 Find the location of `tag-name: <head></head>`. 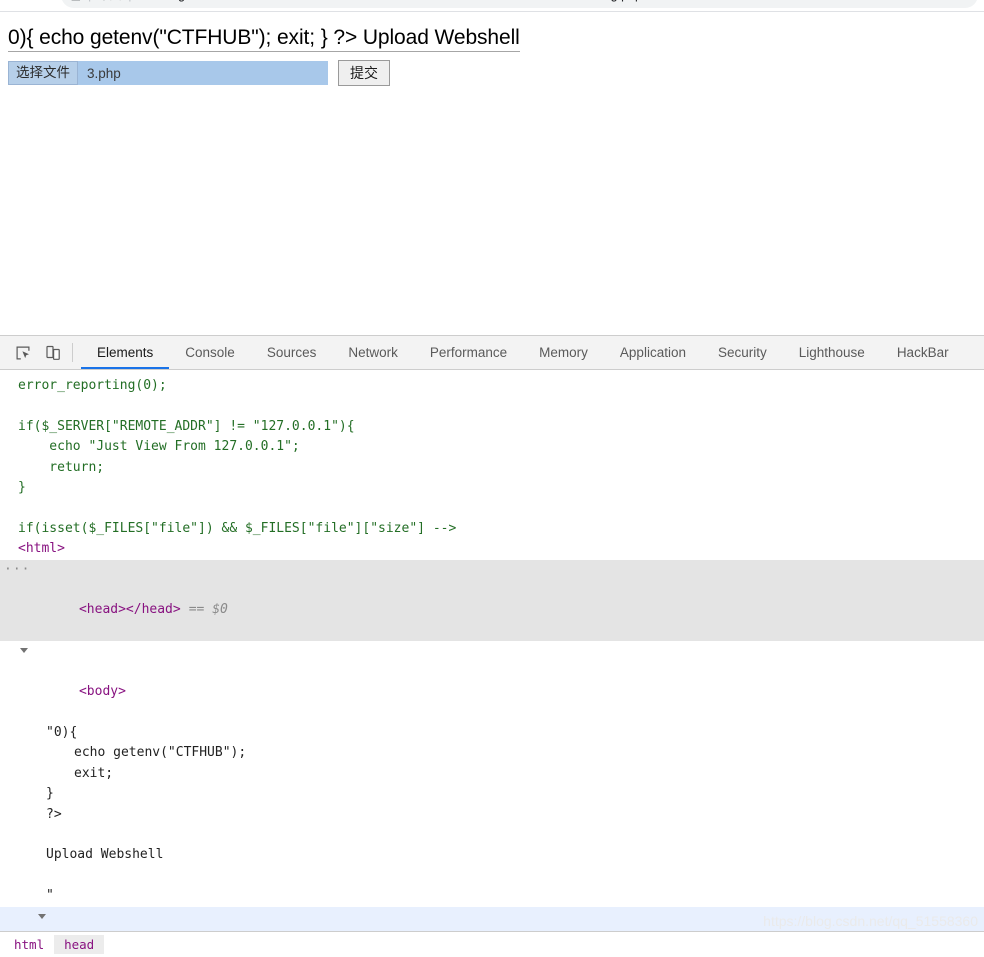

tag-name: <head></head> is located at coordinates (129, 610).